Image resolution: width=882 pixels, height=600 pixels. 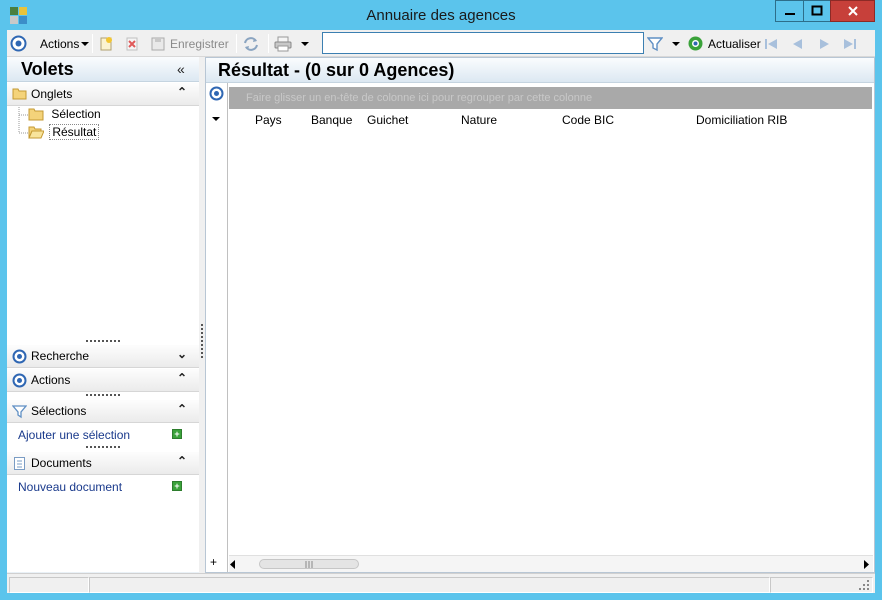 I want to click on column-header-guichet: Guichet, so click(x=387, y=120).